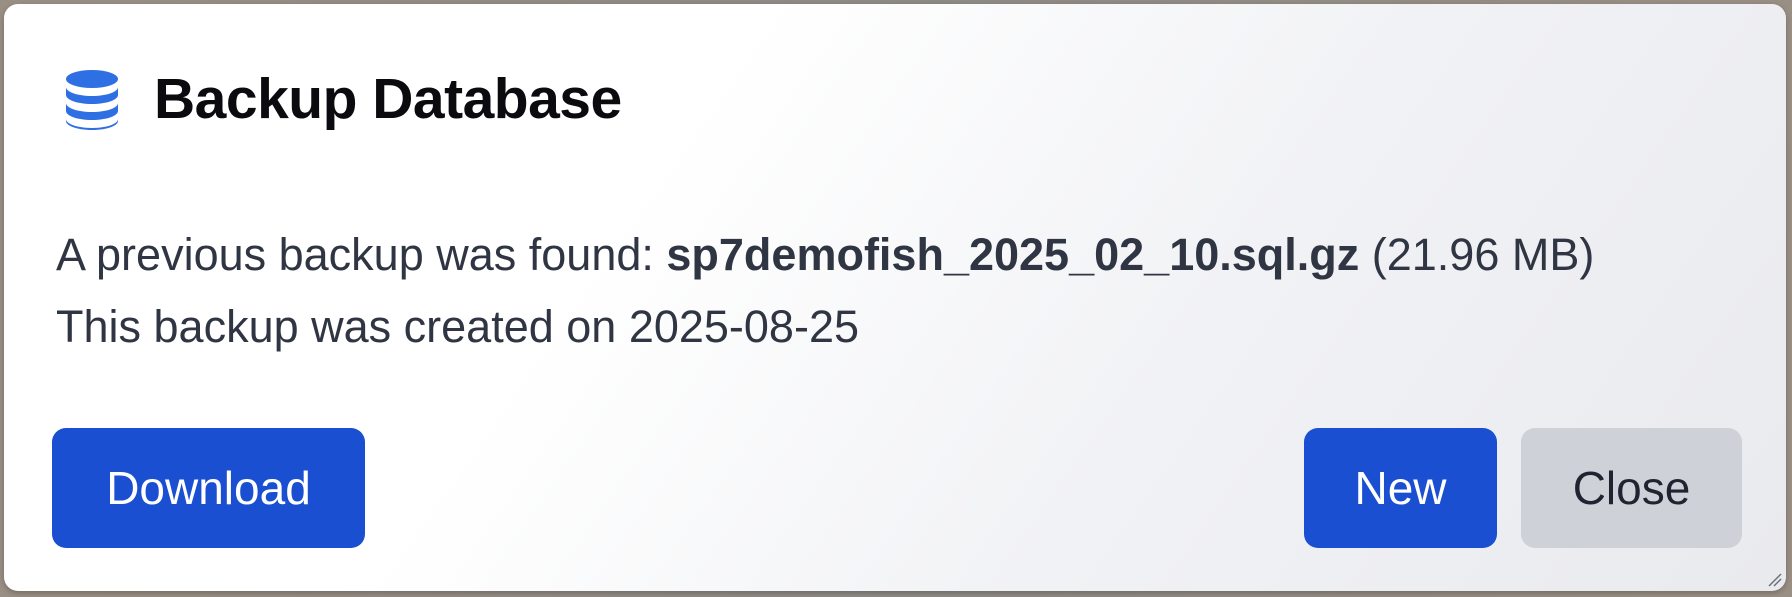 The width and height of the screenshot is (1792, 597). What do you see at coordinates (743, 326) in the screenshot?
I see `backup-created-date: 2025-08-25` at bounding box center [743, 326].